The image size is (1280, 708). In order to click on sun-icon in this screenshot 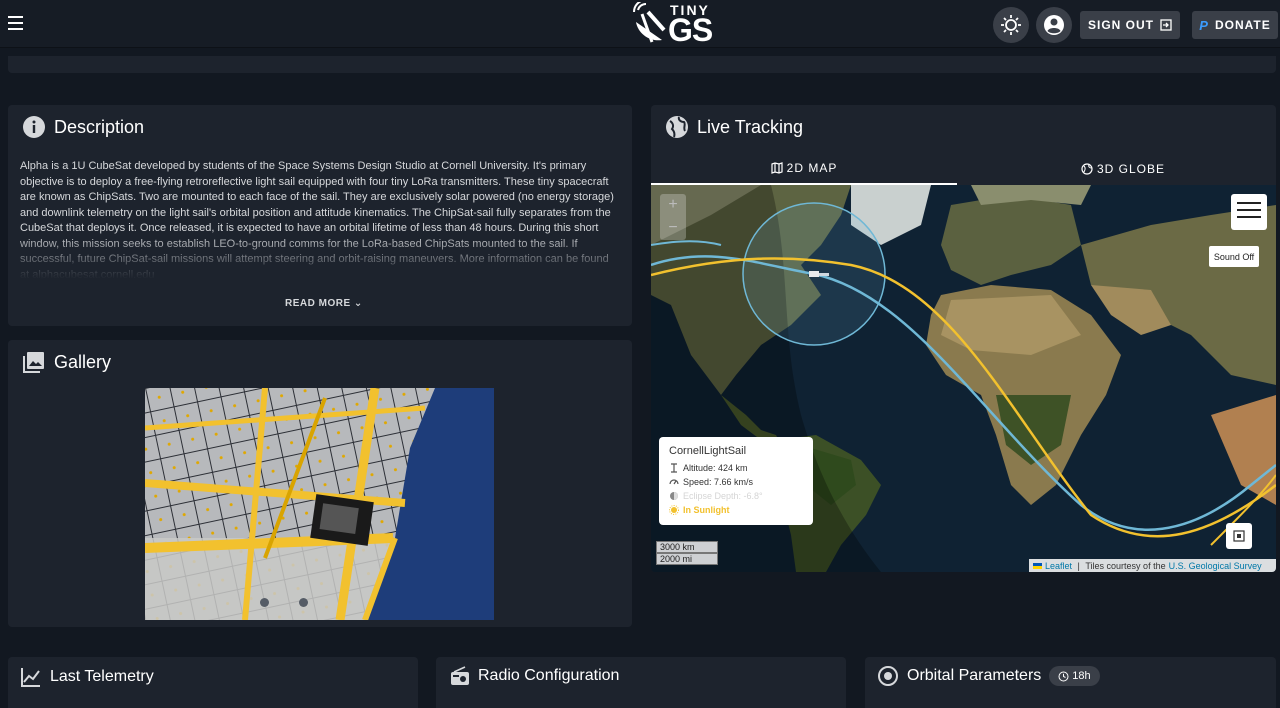, I will do `click(1011, 25)`.